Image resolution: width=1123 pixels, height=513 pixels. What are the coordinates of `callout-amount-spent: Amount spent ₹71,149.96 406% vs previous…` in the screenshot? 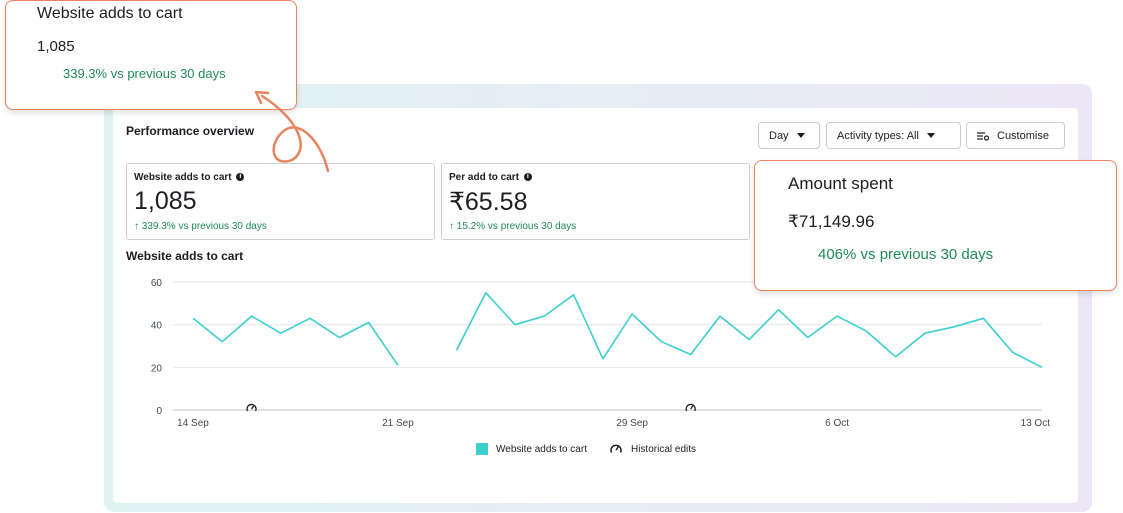 It's located at (935, 225).